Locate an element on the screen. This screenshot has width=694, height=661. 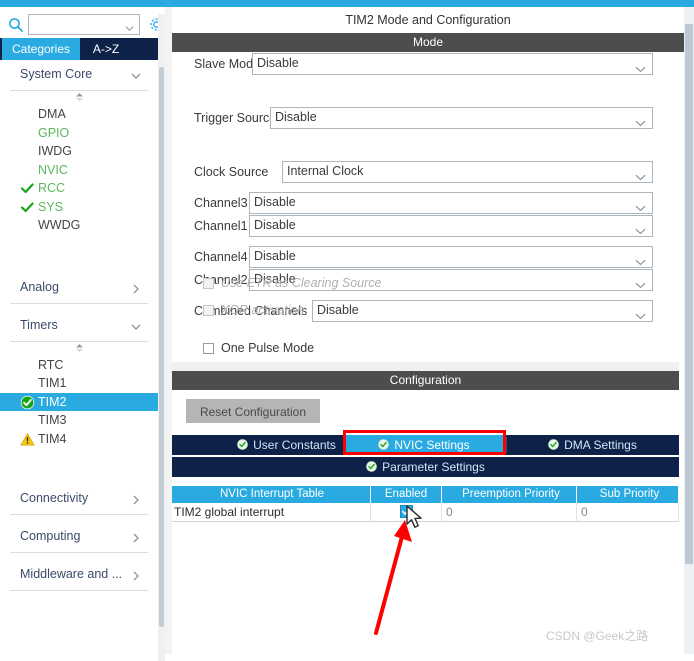
sidebar-section-analog: Analog is located at coordinates (79, 288).